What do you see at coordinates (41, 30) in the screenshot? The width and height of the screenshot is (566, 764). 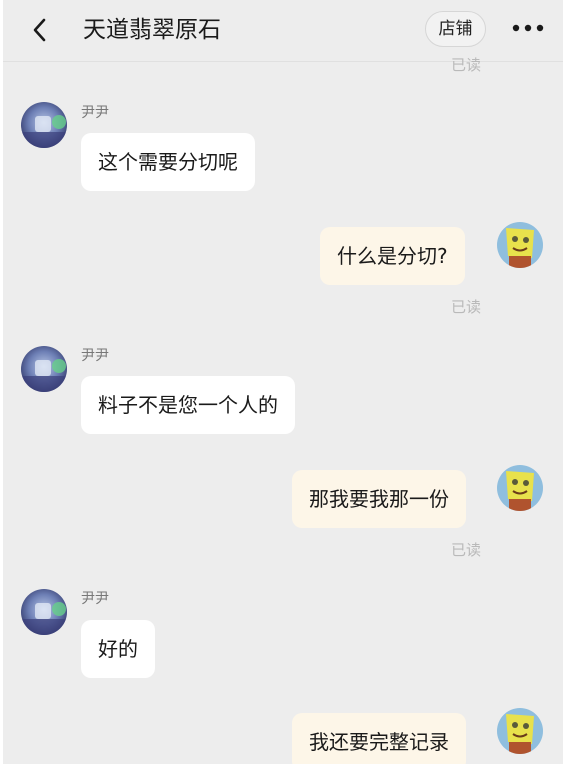 I see `back-icon` at bounding box center [41, 30].